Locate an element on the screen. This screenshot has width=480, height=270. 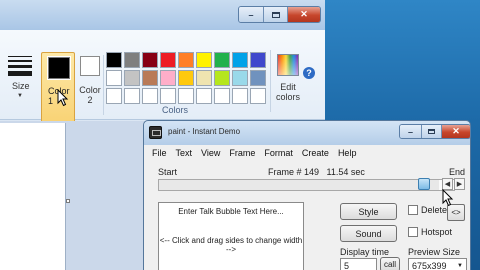
canvas-resize-handle is located at coordinates (68, 201).